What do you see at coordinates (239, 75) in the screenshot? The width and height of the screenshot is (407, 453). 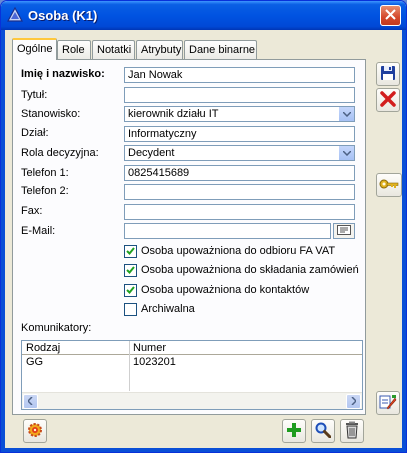 I see `name-field: Jan Nowak` at bounding box center [239, 75].